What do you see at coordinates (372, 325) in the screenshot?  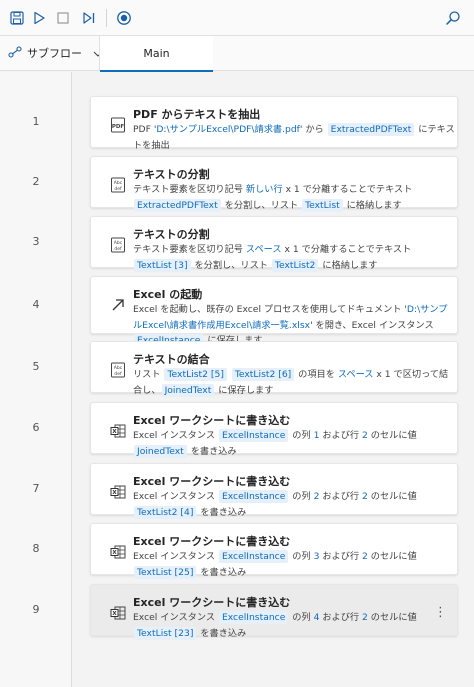 I see `description-text: ' を開き、Excel インスタンス` at bounding box center [372, 325].